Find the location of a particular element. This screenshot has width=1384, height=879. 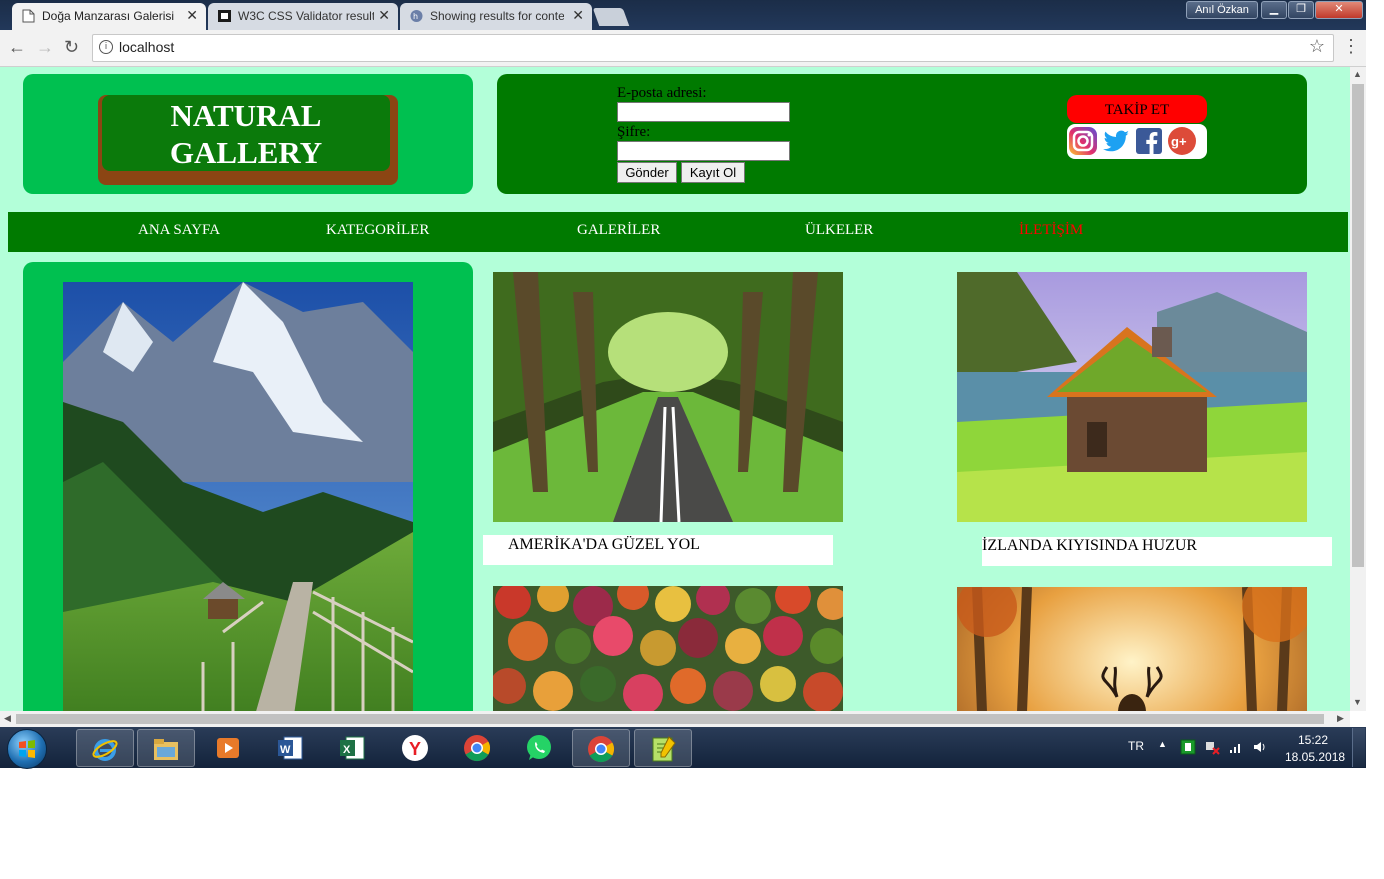

yandex-icon: Y is located at coordinates (415, 748).